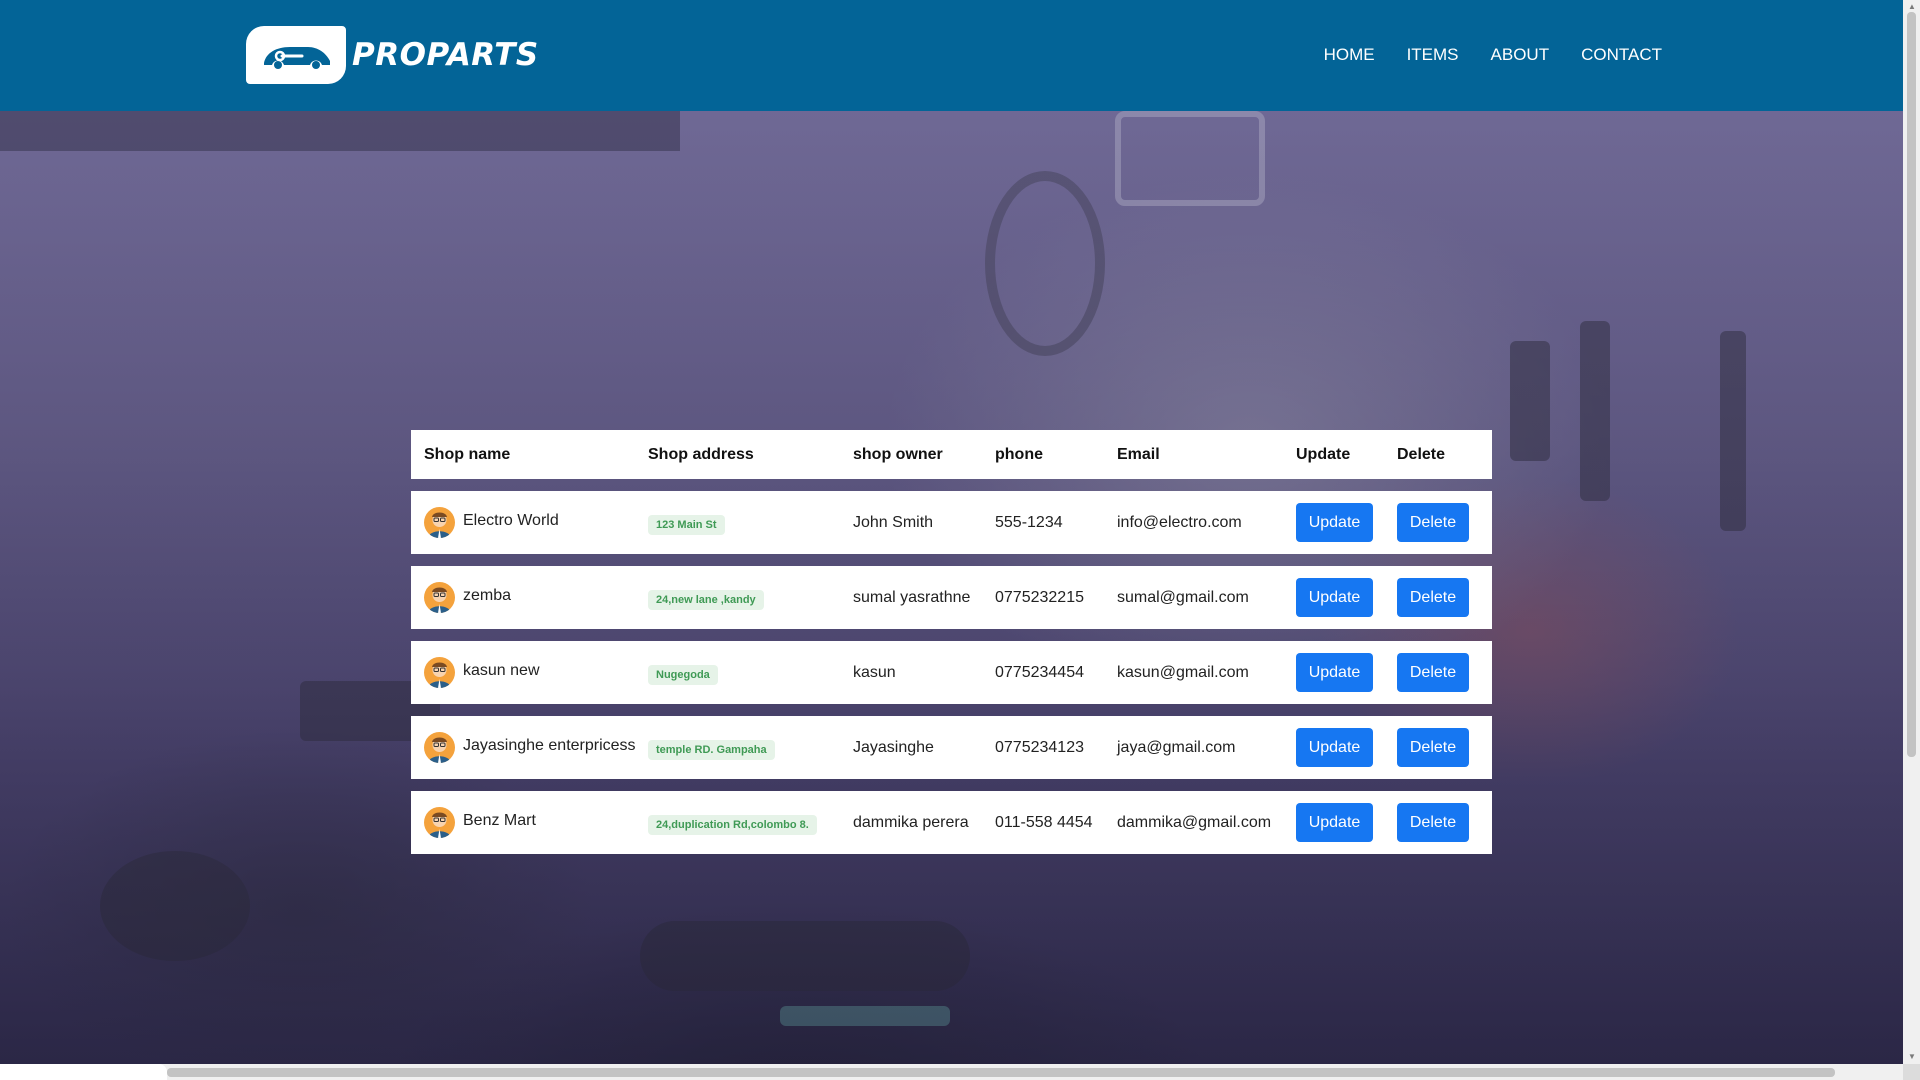  What do you see at coordinates (898, 454) in the screenshot?
I see `col-shop-owner: shop owner` at bounding box center [898, 454].